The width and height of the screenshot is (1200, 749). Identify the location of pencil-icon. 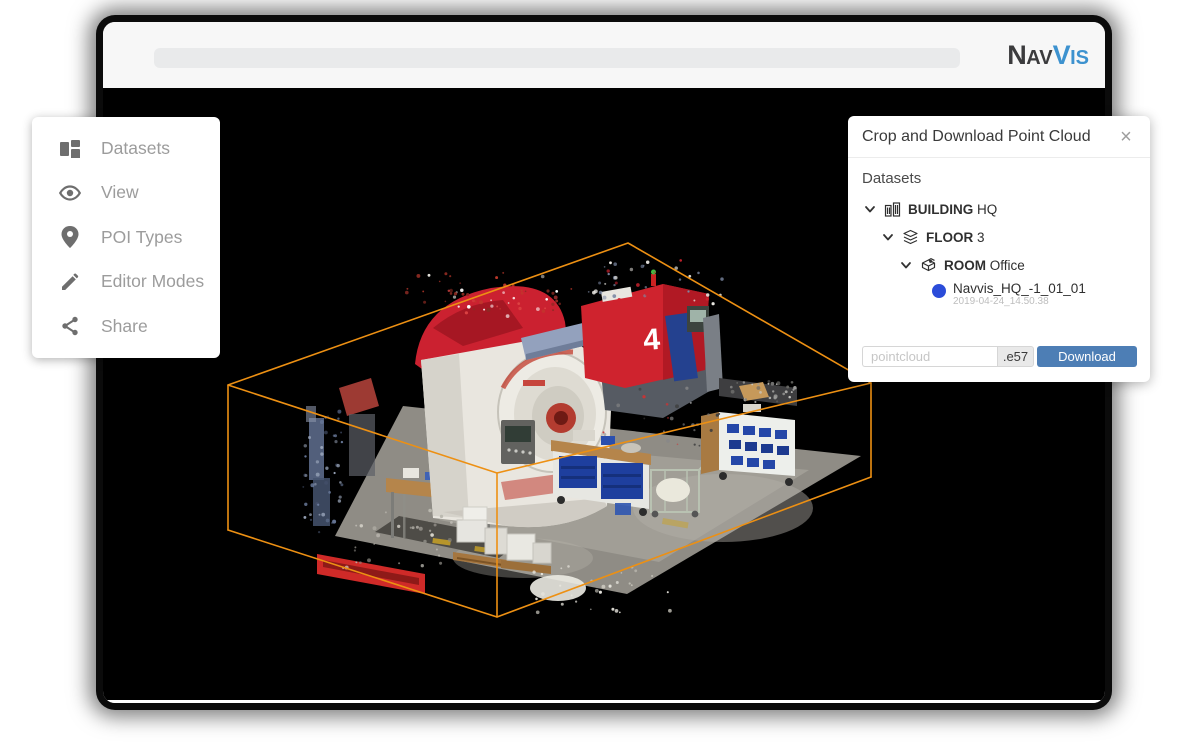
(70, 282).